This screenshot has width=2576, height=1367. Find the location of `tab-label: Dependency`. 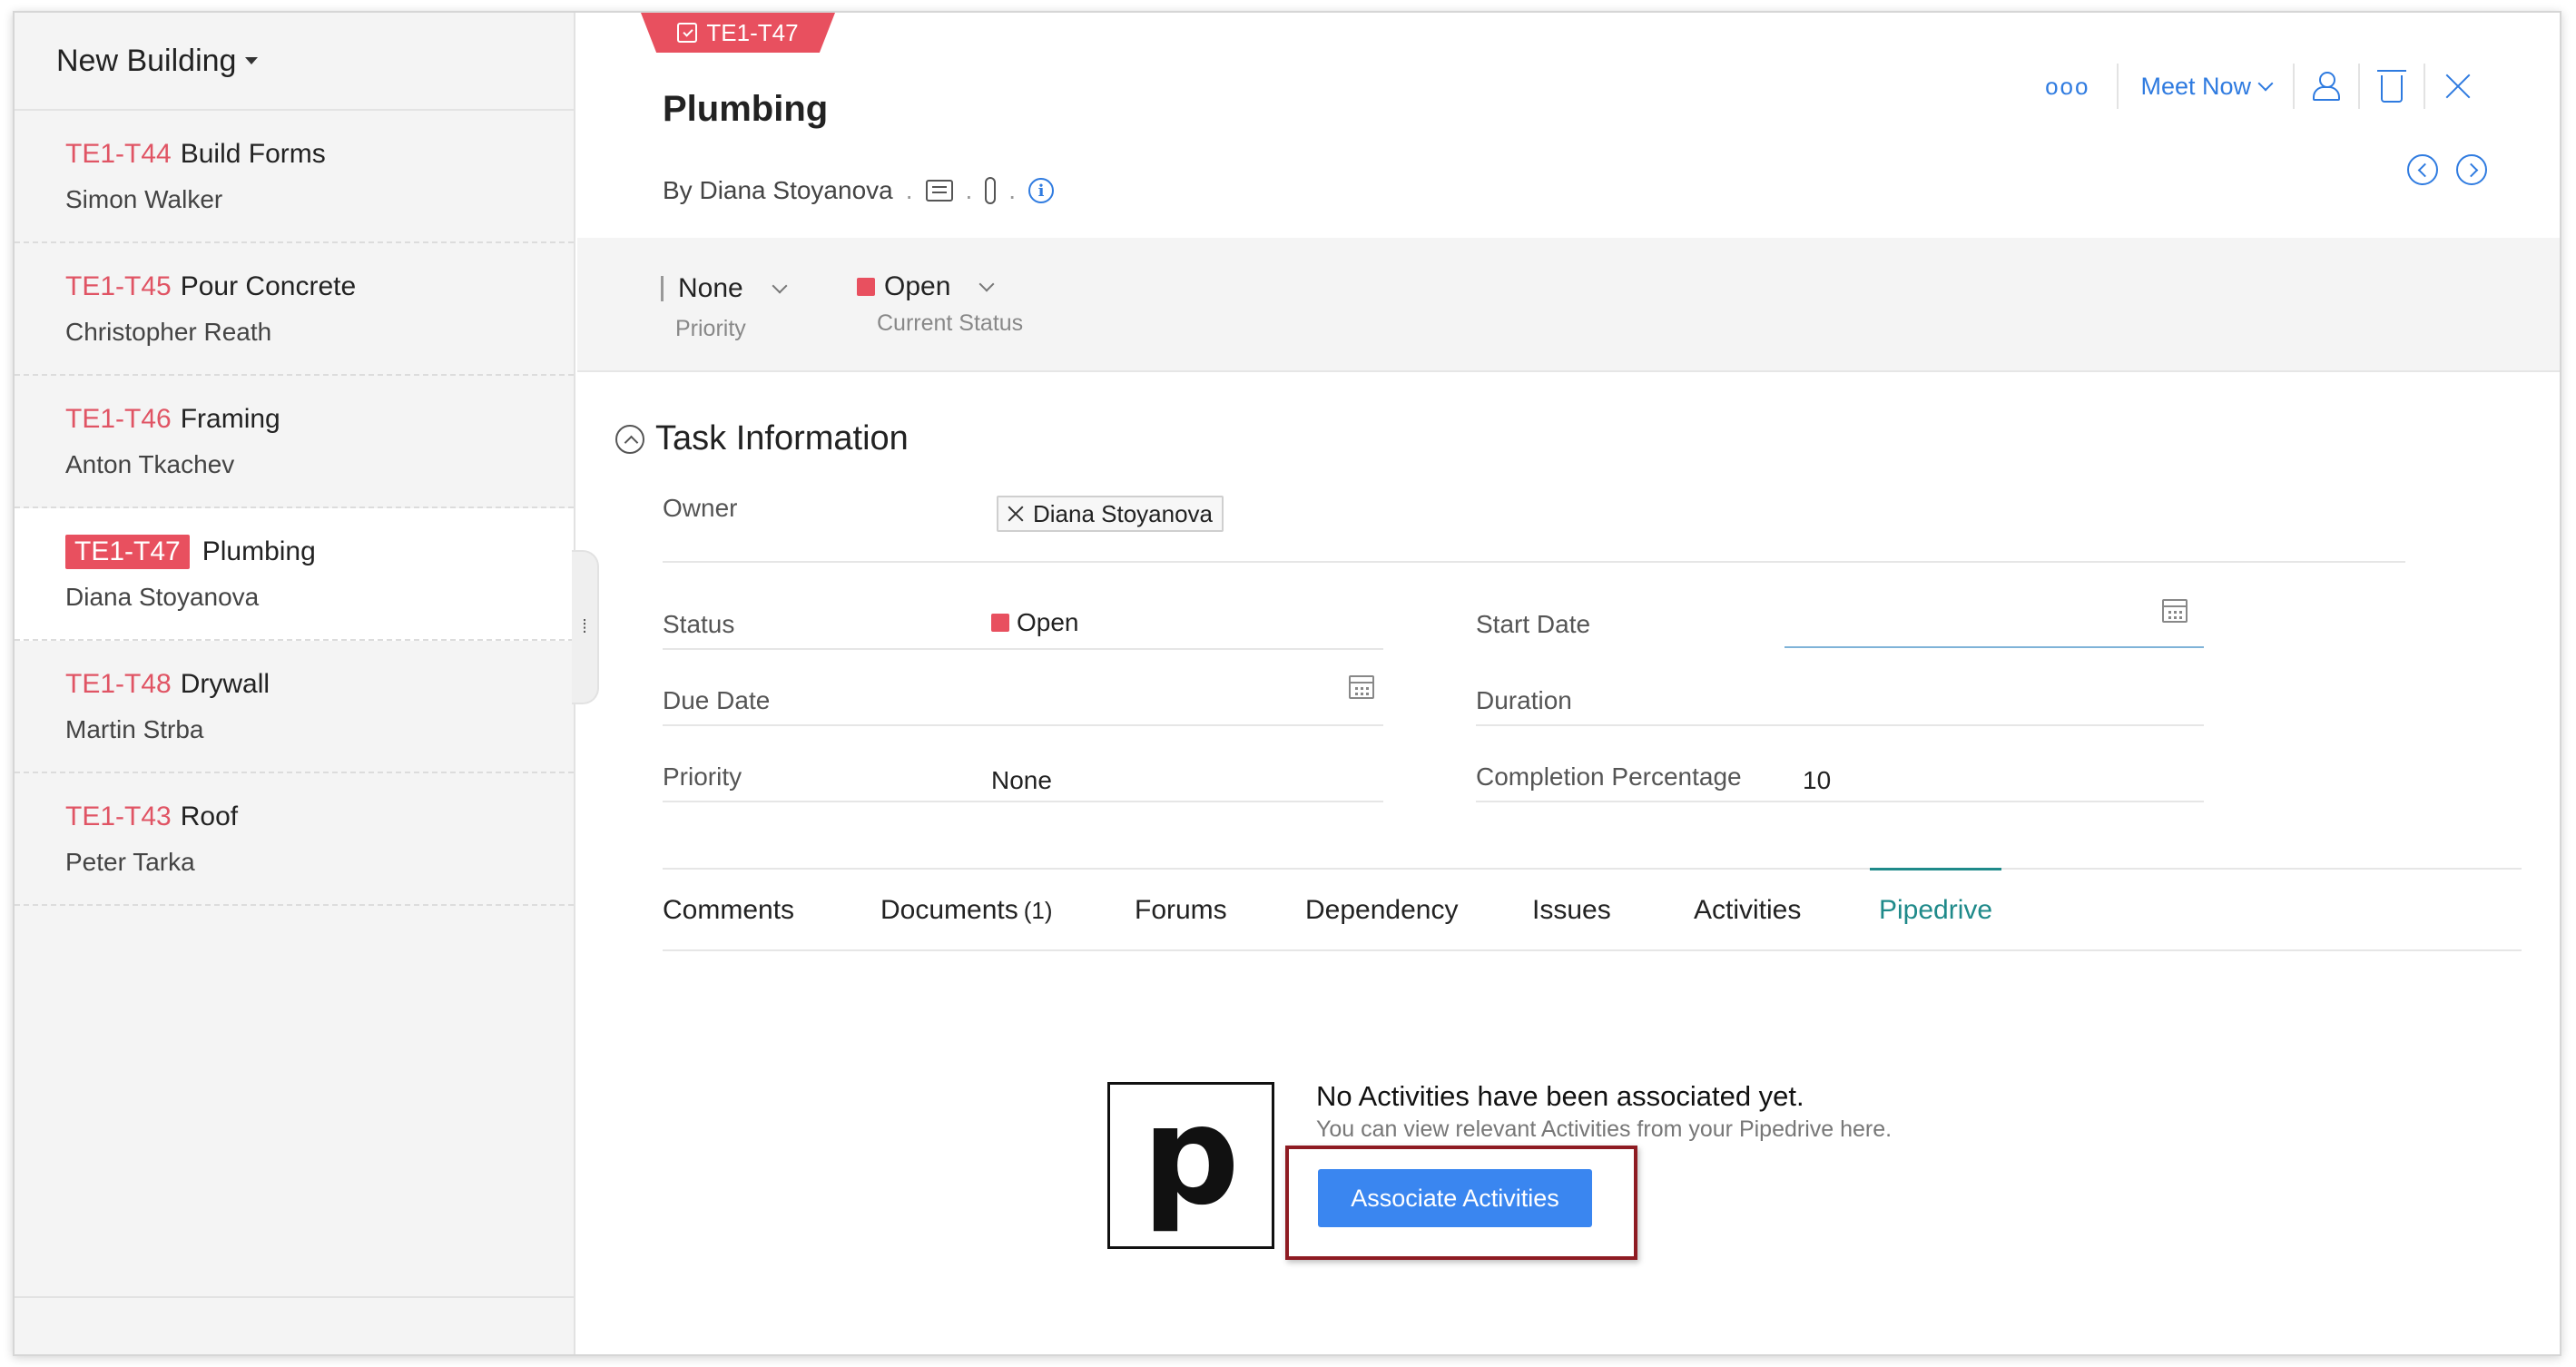

tab-label: Dependency is located at coordinates (1382, 910).